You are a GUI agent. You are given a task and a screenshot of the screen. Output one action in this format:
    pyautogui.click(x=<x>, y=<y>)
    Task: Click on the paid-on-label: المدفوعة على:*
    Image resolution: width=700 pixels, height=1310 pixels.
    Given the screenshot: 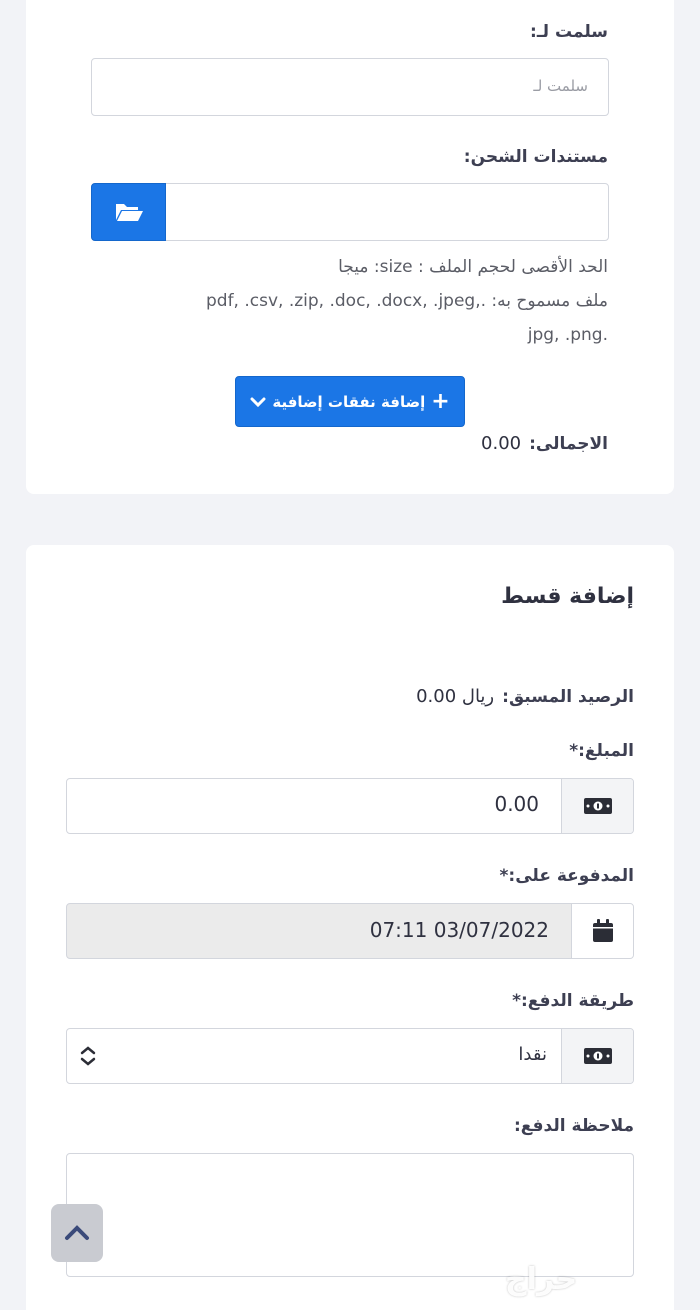 What is the action you would take?
    pyautogui.click(x=567, y=876)
    